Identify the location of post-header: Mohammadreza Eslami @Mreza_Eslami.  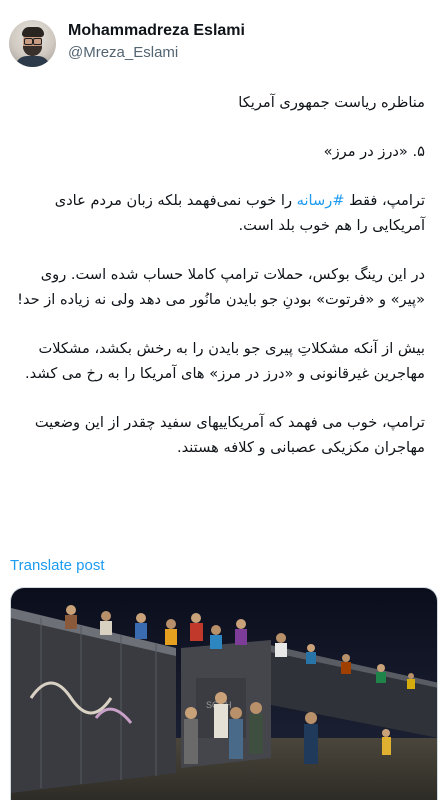
(224, 40).